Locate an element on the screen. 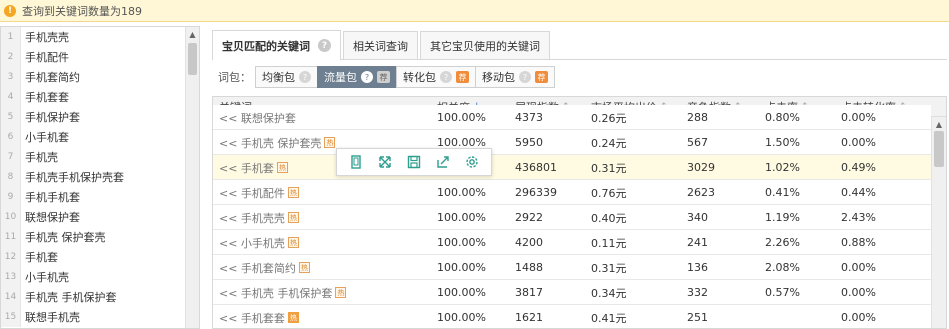  cell-value: 2922 is located at coordinates (529, 217).